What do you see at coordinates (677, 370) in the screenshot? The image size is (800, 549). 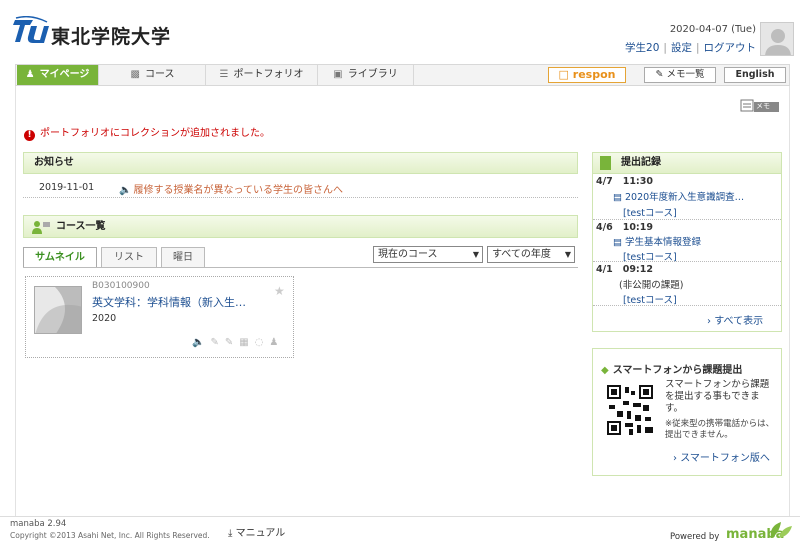 I see `smartphone-heading-text: スマートフォンから課題提出` at bounding box center [677, 370].